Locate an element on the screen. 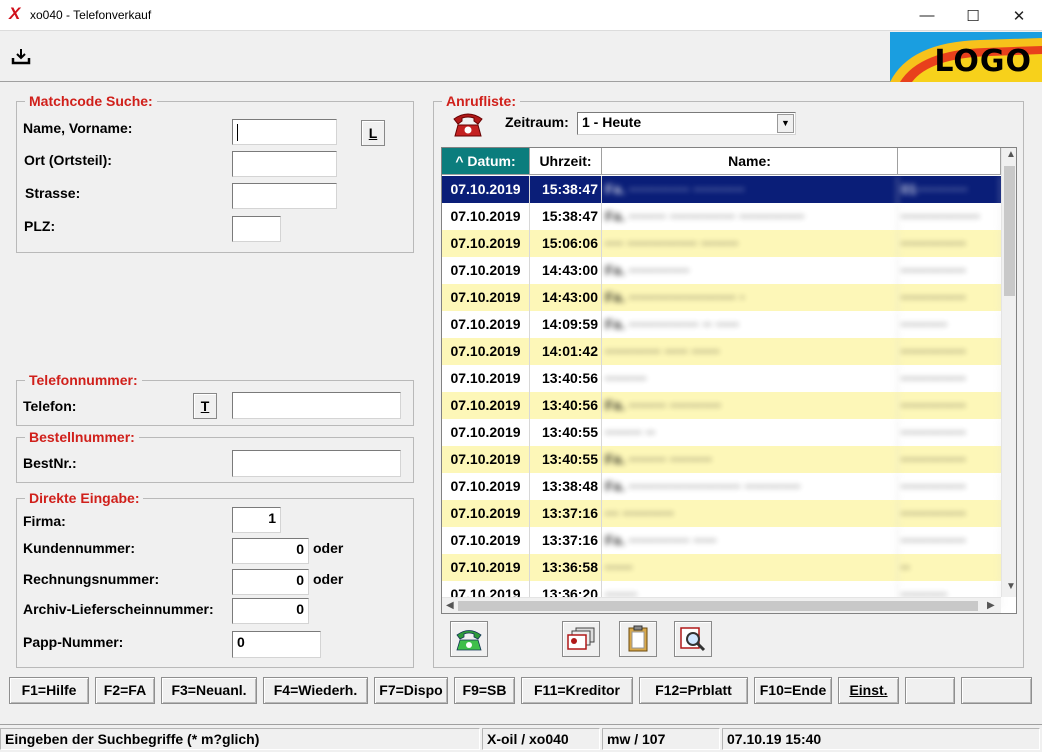 Image resolution: width=1042 pixels, height=752 pixels. contact-cards-button is located at coordinates (581, 639).